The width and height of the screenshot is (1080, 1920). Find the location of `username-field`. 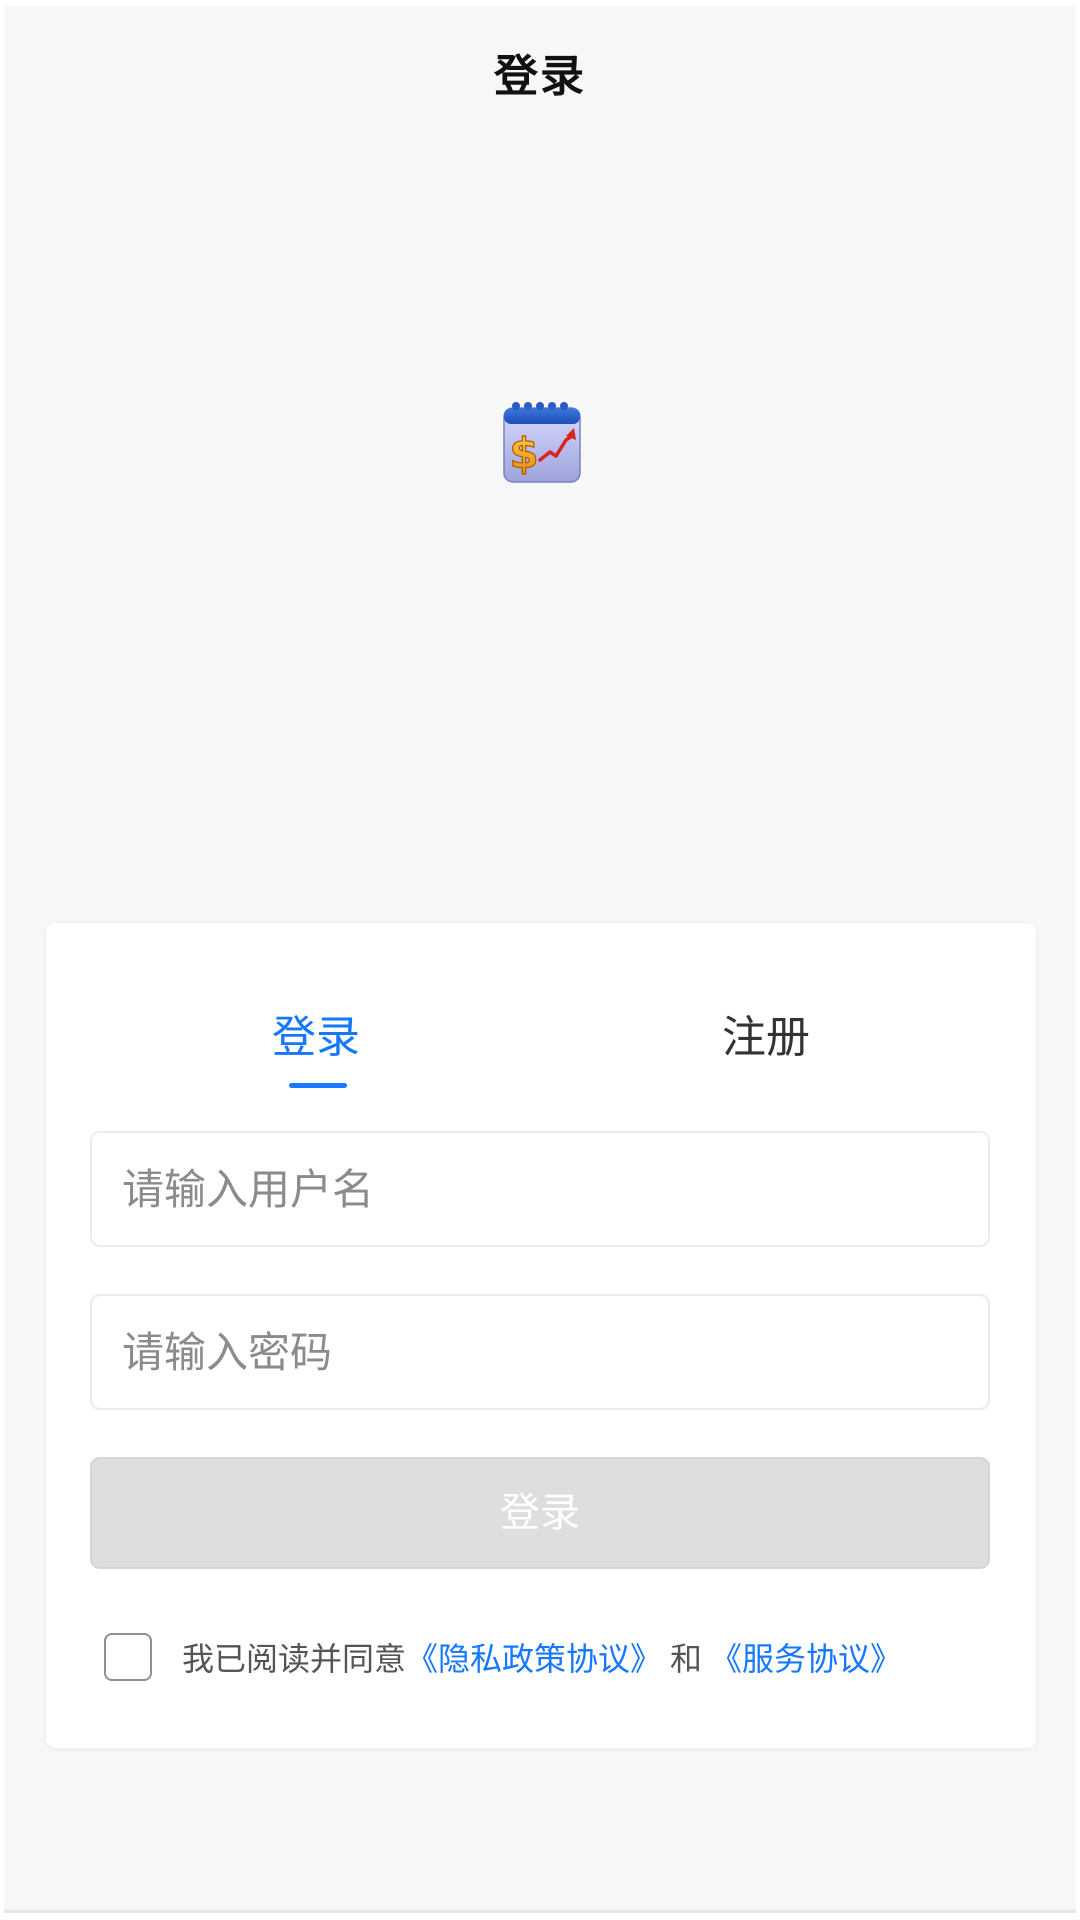

username-field is located at coordinates (540, 1189).